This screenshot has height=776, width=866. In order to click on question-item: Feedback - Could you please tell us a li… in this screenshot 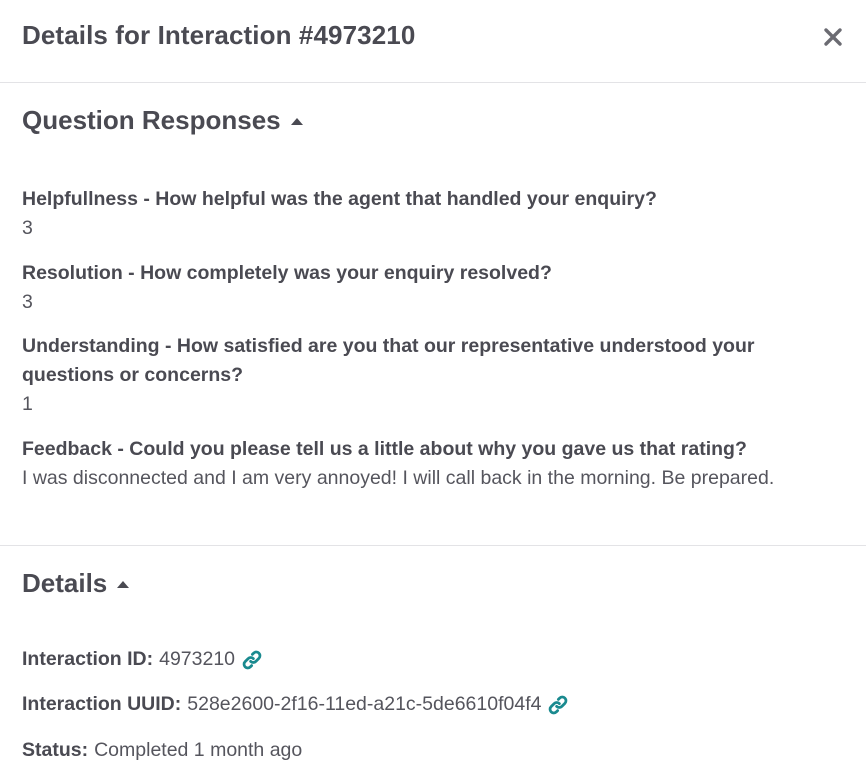, I will do `click(414, 464)`.